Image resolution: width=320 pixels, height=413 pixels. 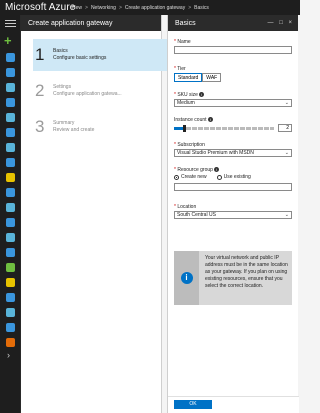 I want to click on resource-group-input, so click(x=233, y=187).